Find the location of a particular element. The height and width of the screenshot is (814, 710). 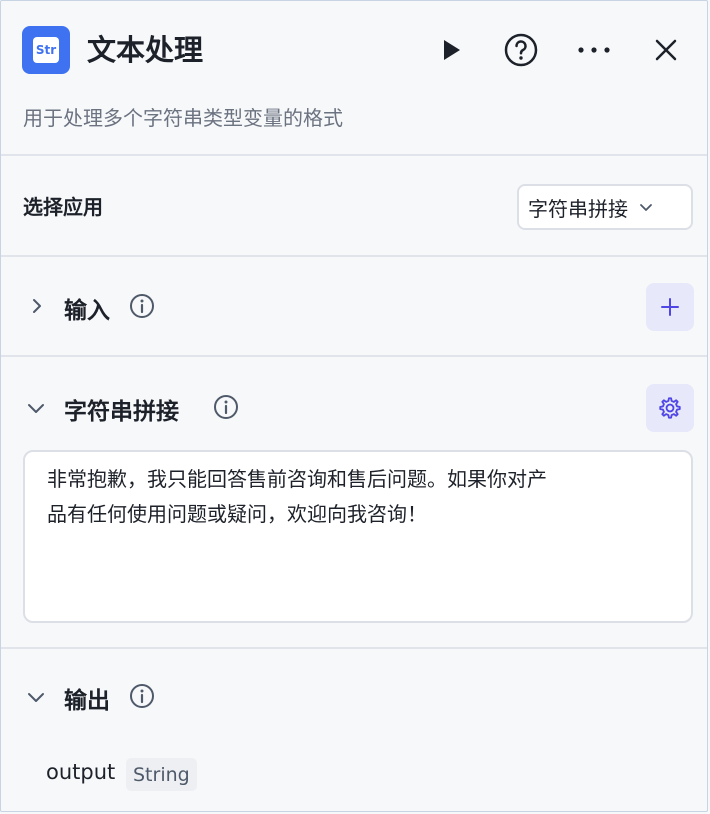

app-icon-label: Str is located at coordinates (46, 50).